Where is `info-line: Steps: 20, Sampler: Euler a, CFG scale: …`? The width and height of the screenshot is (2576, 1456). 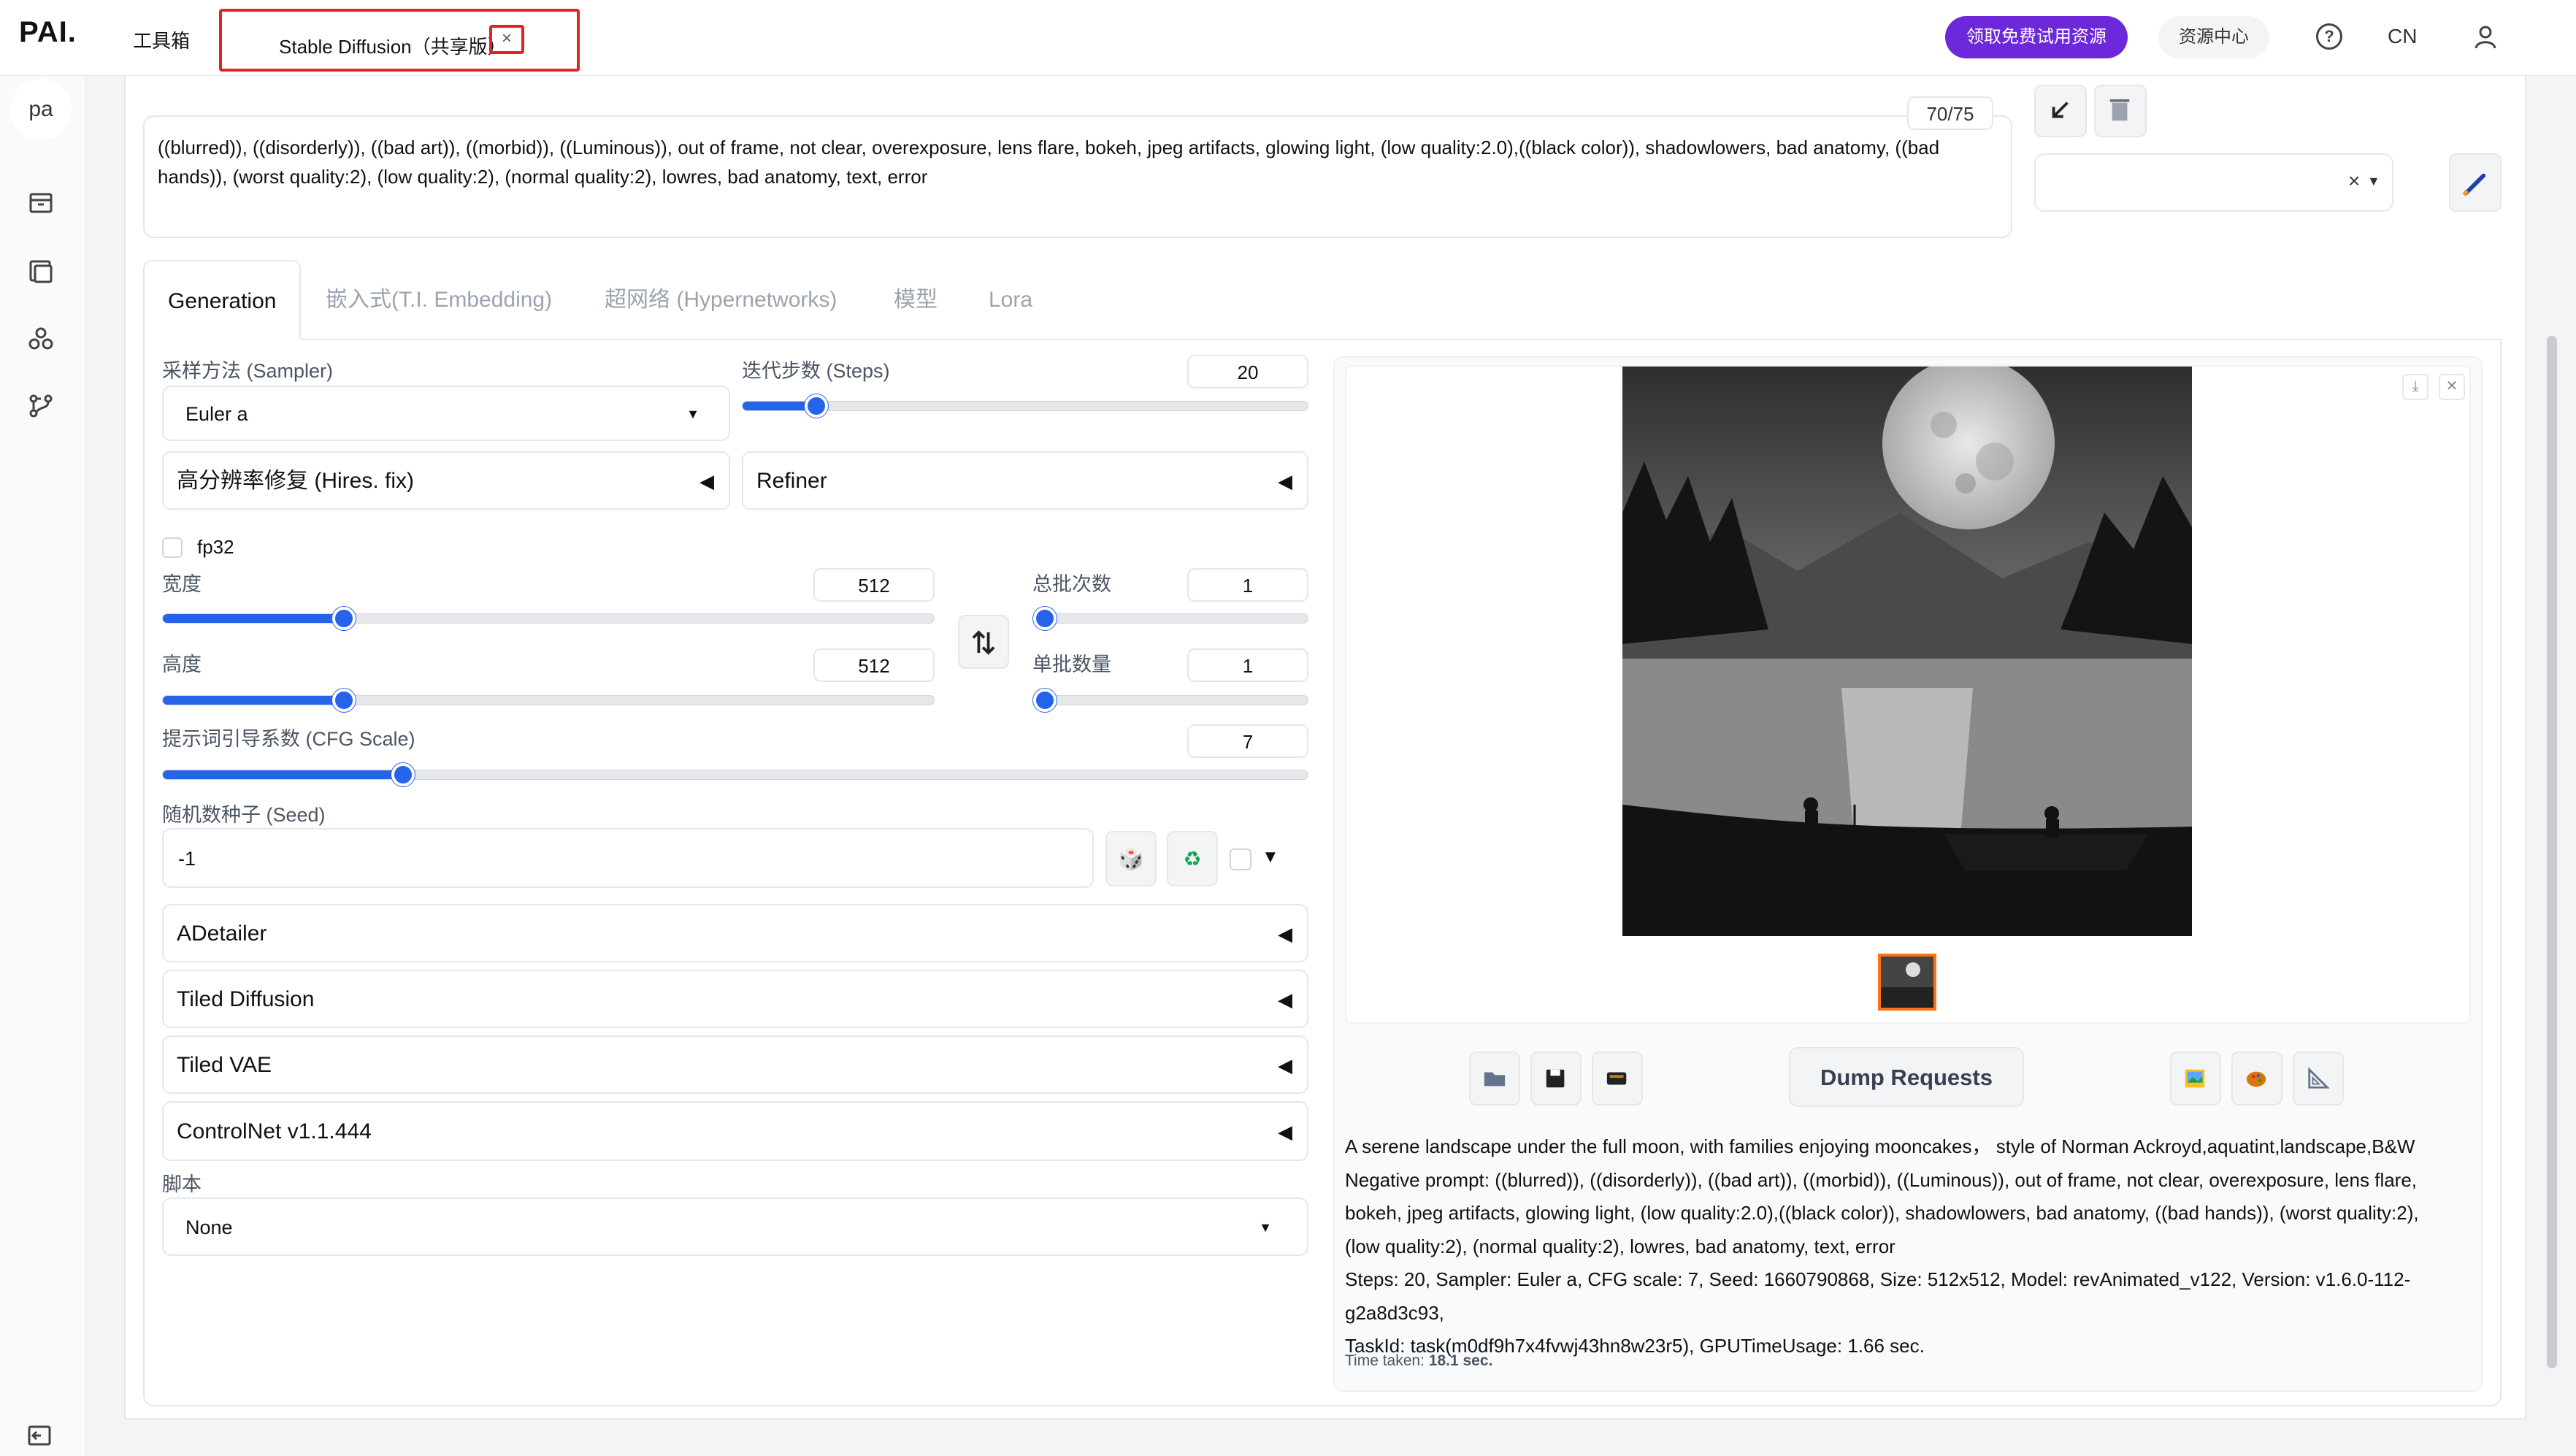 info-line: Steps: 20, Sampler: Euler a, CFG scale: … is located at coordinates (1878, 1296).